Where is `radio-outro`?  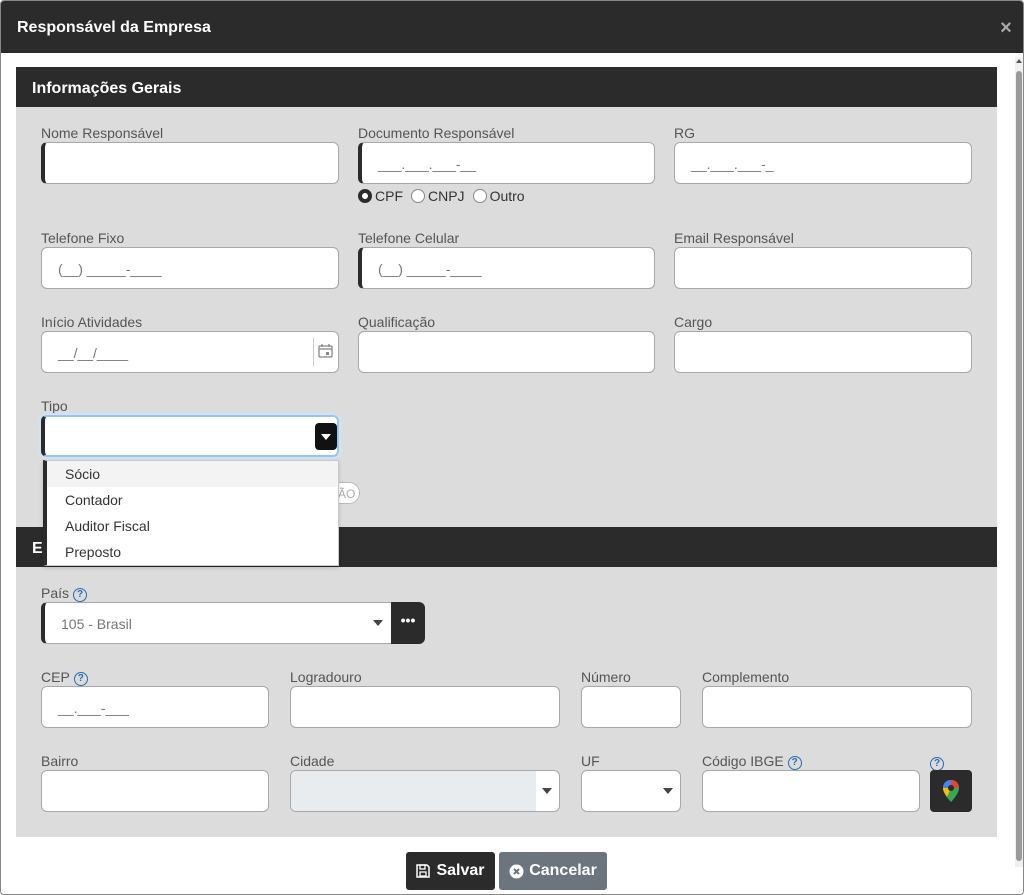
radio-outro is located at coordinates (479, 196).